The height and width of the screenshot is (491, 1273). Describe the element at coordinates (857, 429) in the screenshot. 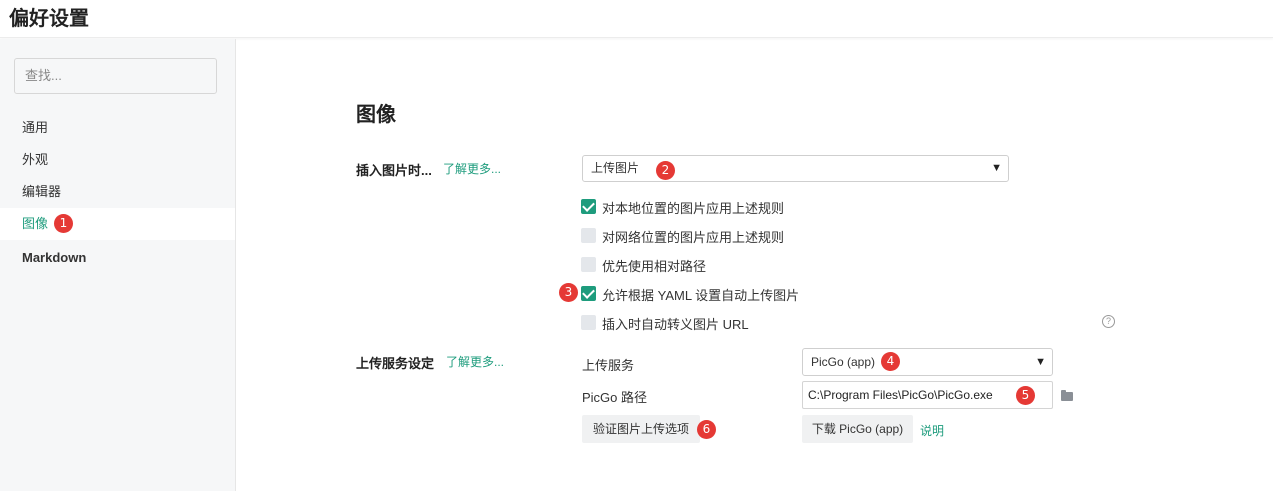

I see `download-picgo-button: 下载 PicGo (app)` at that location.